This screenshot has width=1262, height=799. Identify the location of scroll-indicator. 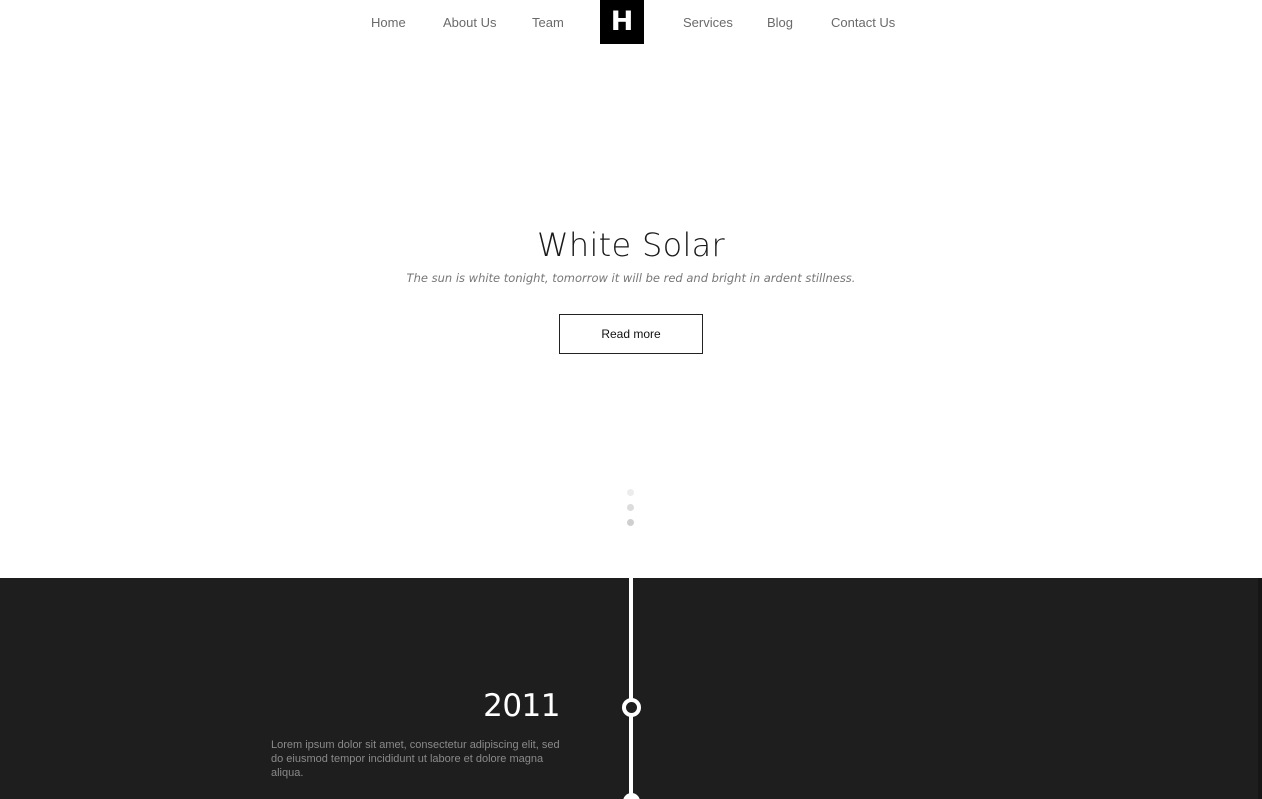
(631, 511).